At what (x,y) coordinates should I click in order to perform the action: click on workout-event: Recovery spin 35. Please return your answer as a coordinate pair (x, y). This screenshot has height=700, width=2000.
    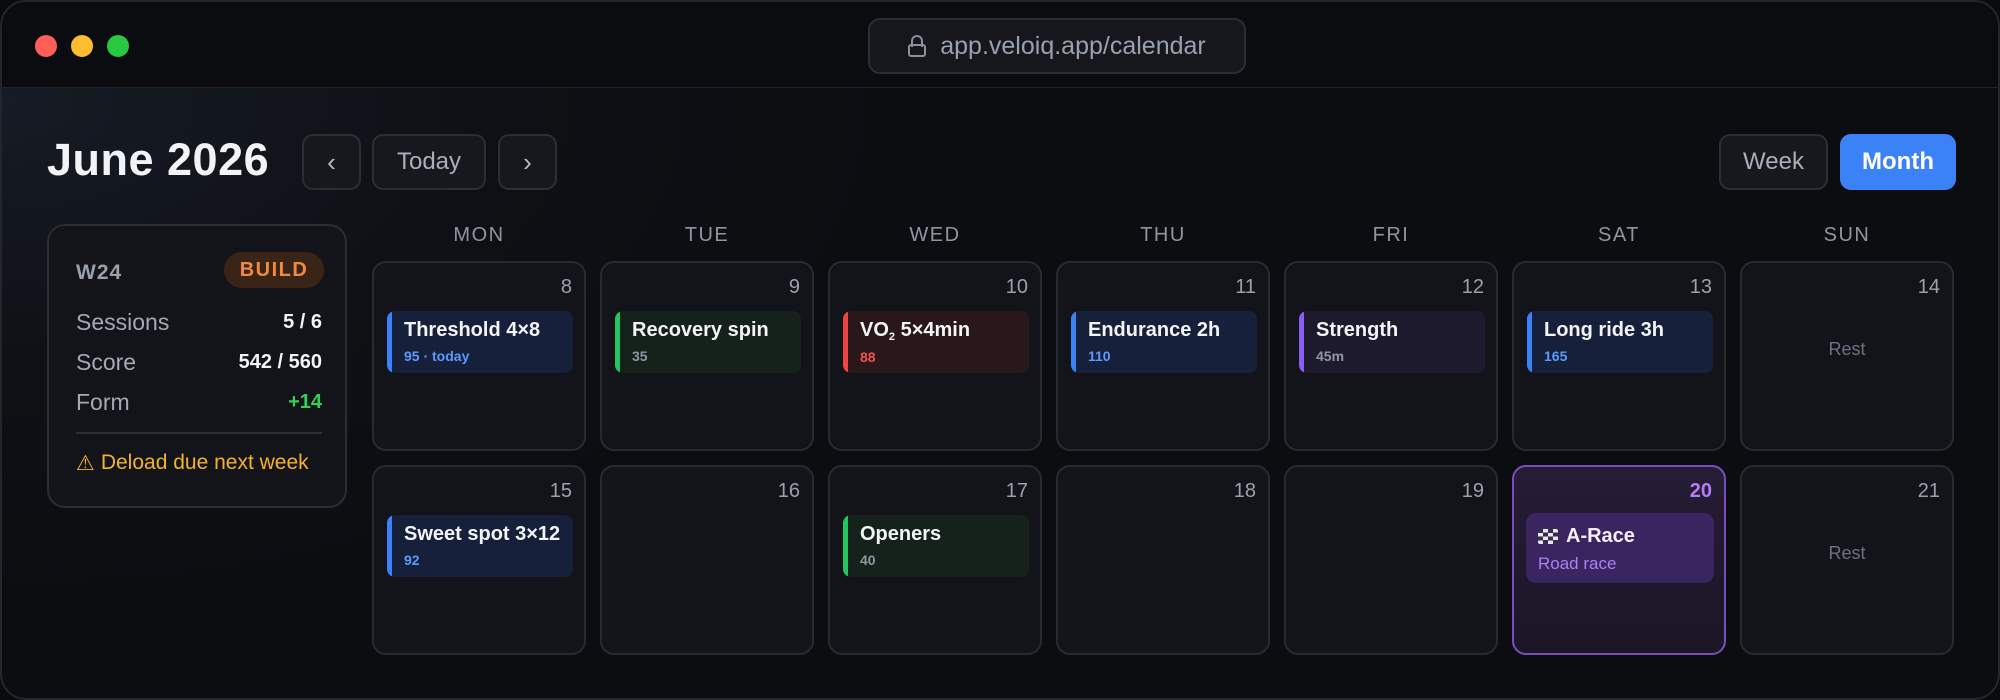
    Looking at the image, I should click on (708, 342).